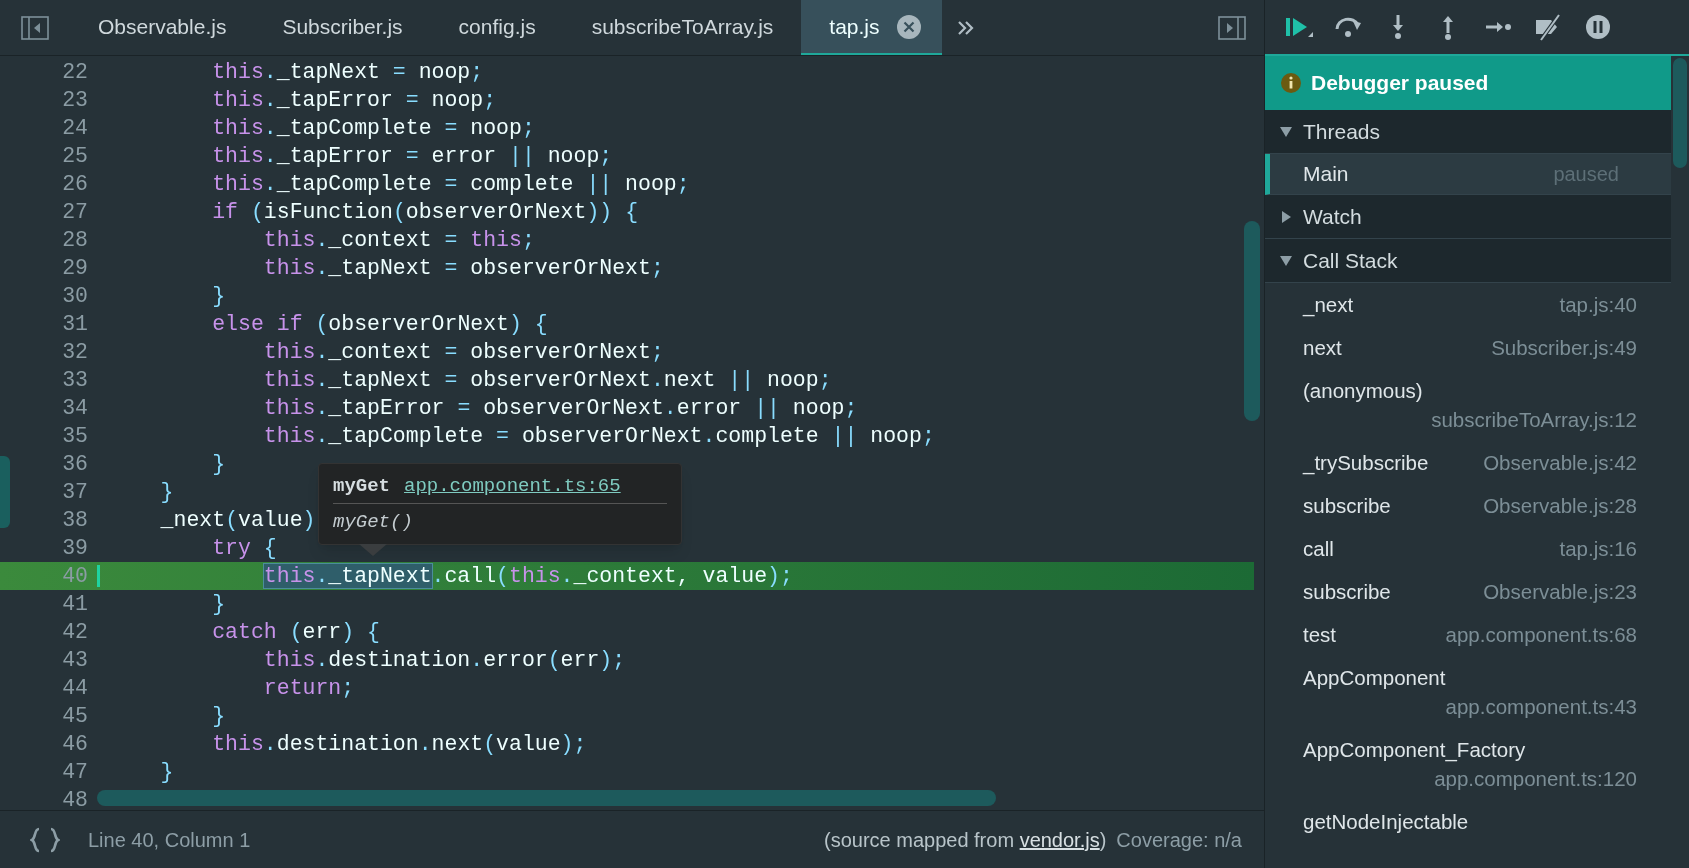  Describe the element at coordinates (1477, 634) in the screenshot. I see `call-stack-frame: test app.component.ts:68` at that location.